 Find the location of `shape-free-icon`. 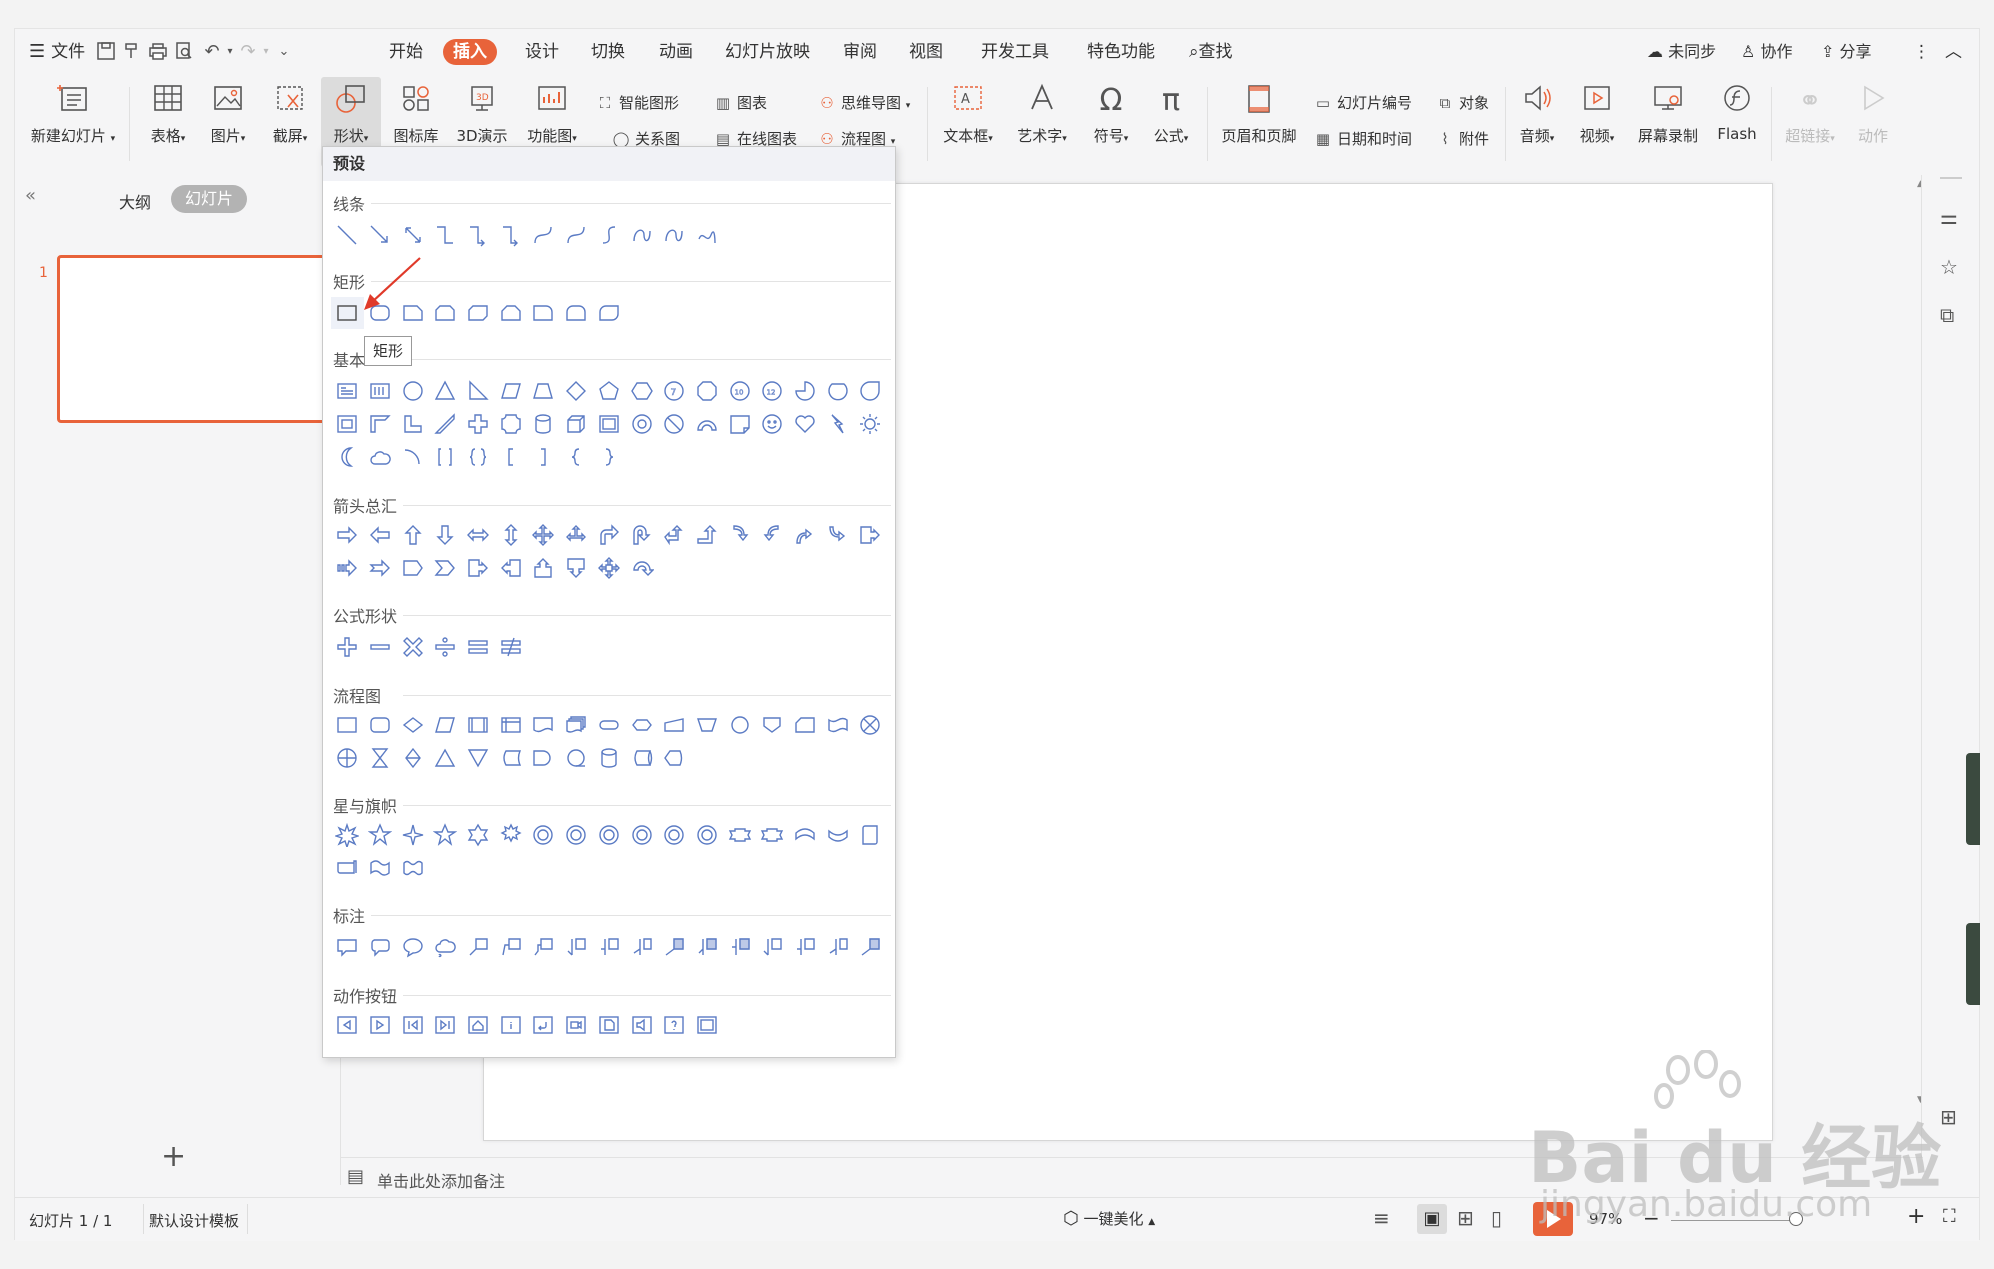

shape-free-icon is located at coordinates (641, 235).